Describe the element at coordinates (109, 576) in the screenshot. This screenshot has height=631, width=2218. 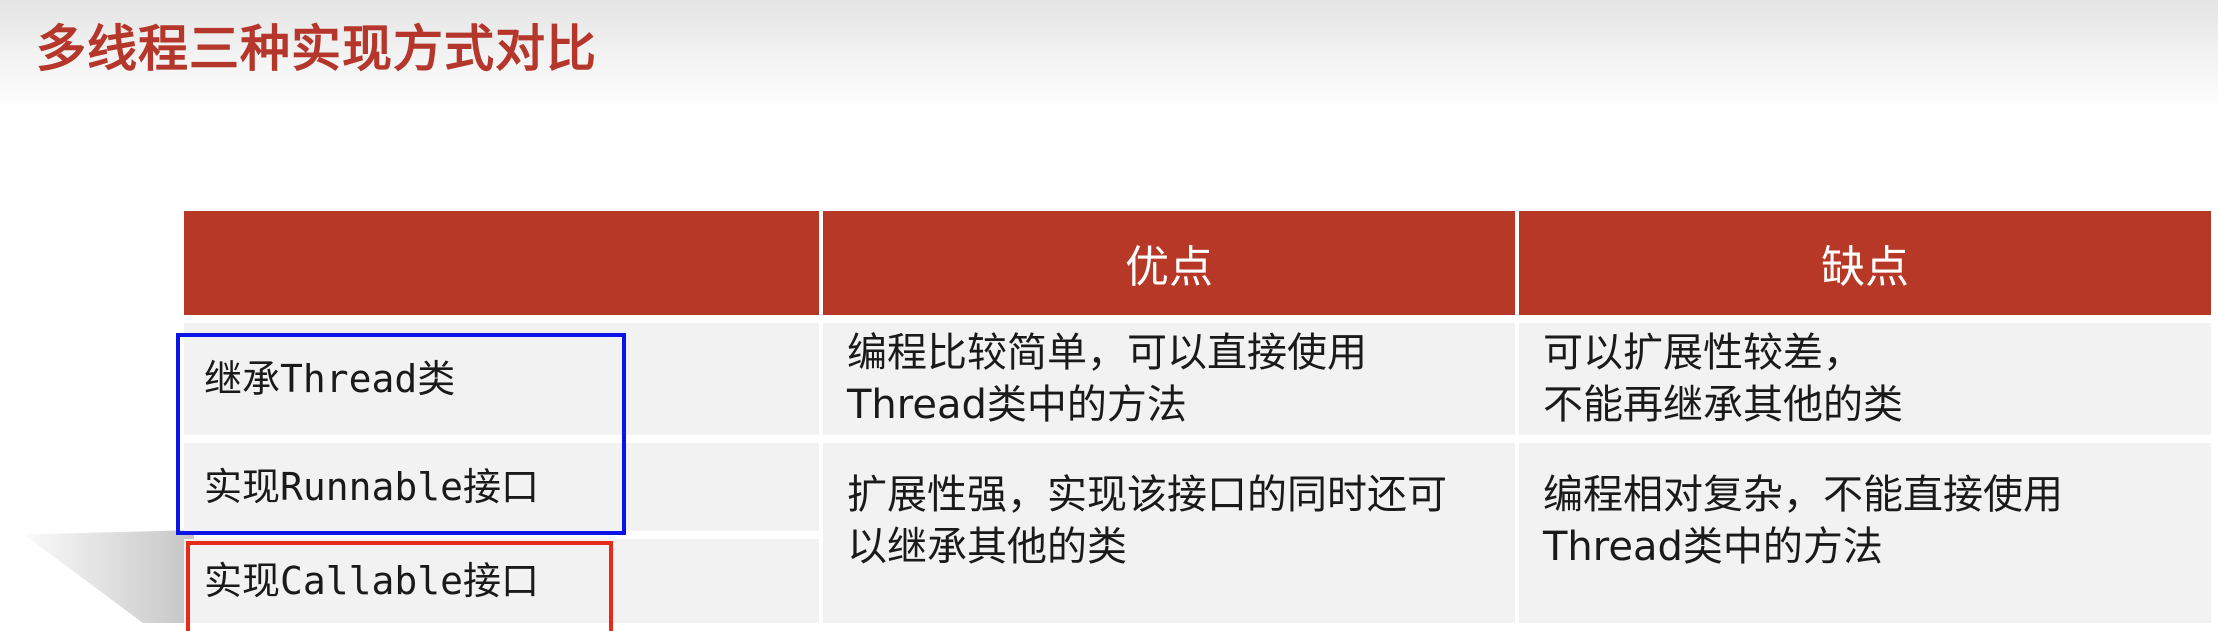
I see `decorative-shadow` at that location.